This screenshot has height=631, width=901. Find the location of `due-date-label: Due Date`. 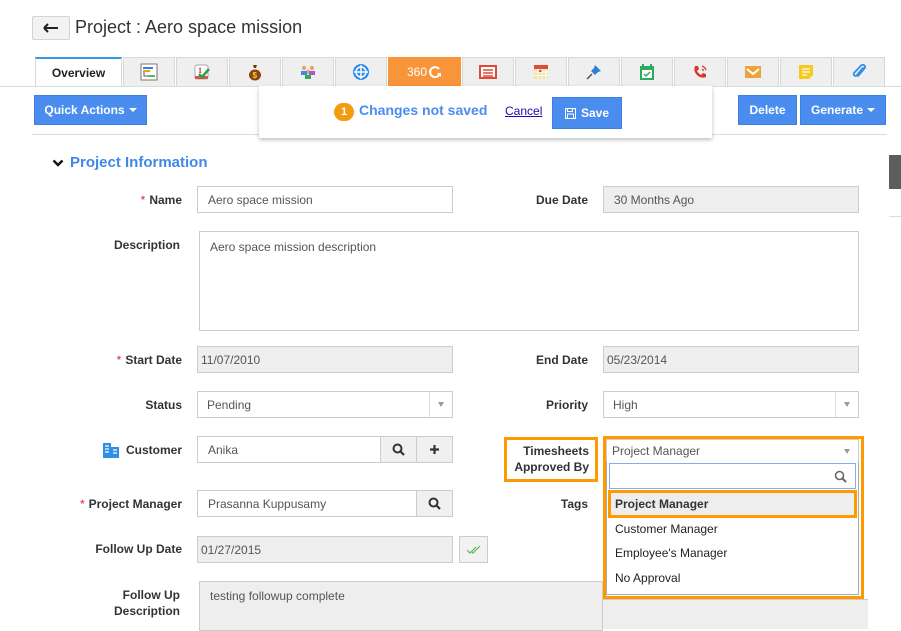

due-date-label: Due Date is located at coordinates (561, 200).